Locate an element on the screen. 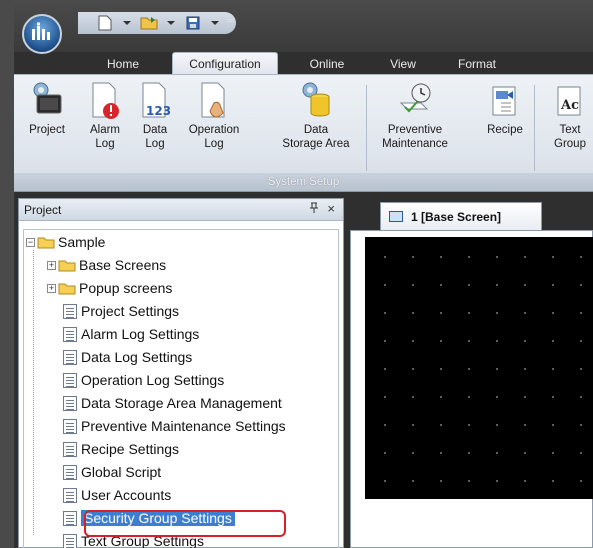 This screenshot has width=593, height=548. tree-item-popup-screens: + Popup screens is located at coordinates (109, 288).